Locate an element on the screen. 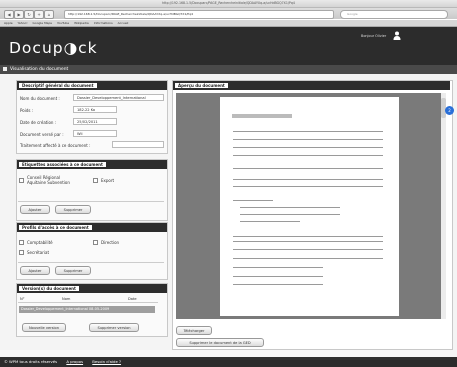 Image resolution: width=457 pixels, height=367 pixels. treatment-field is located at coordinates (138, 144).